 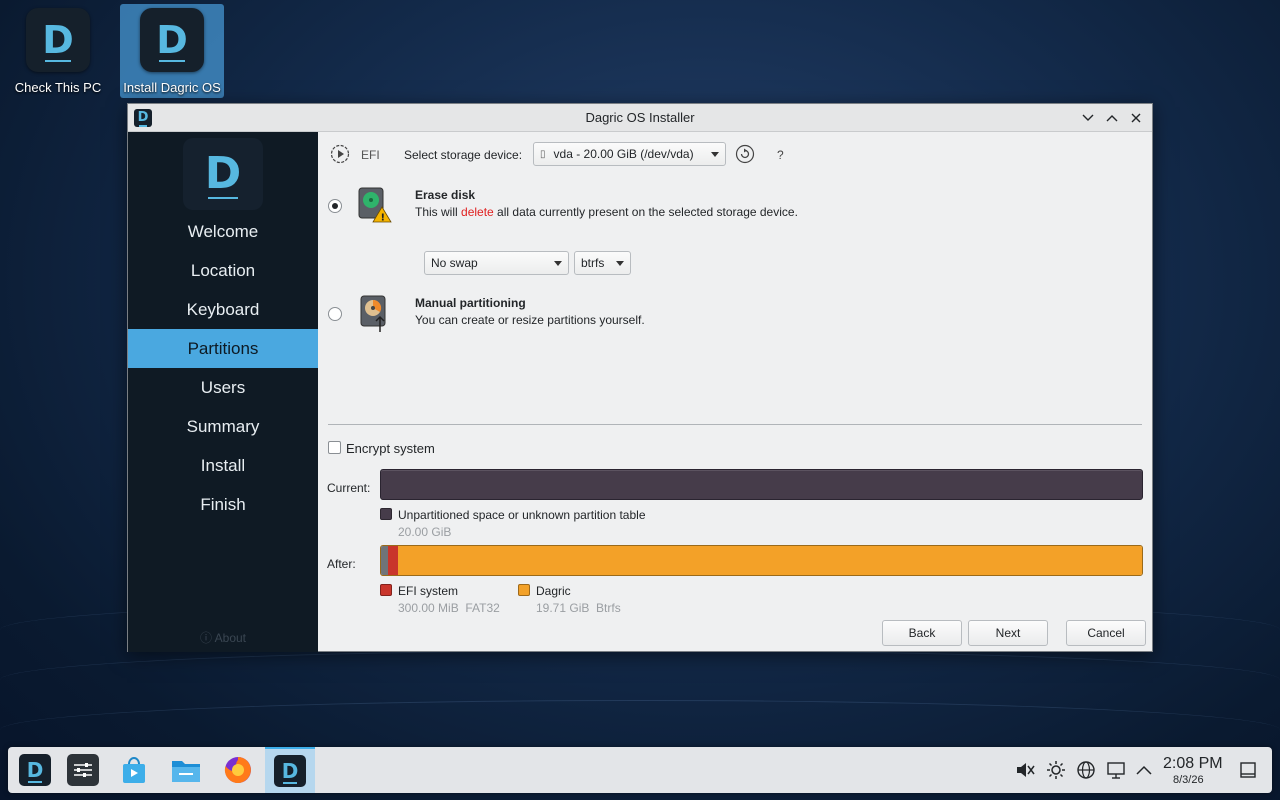 What do you see at coordinates (578, 608) in the screenshot?
I see `dagric-legend-size: 19.71 GiB Btrfs` at bounding box center [578, 608].